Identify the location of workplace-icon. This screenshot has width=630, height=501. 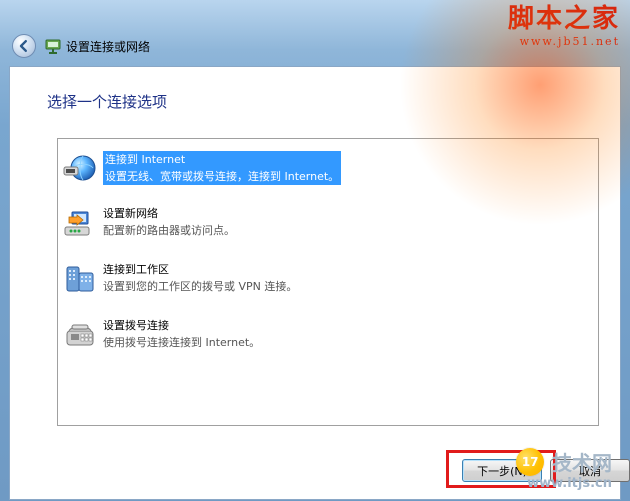
(80, 279).